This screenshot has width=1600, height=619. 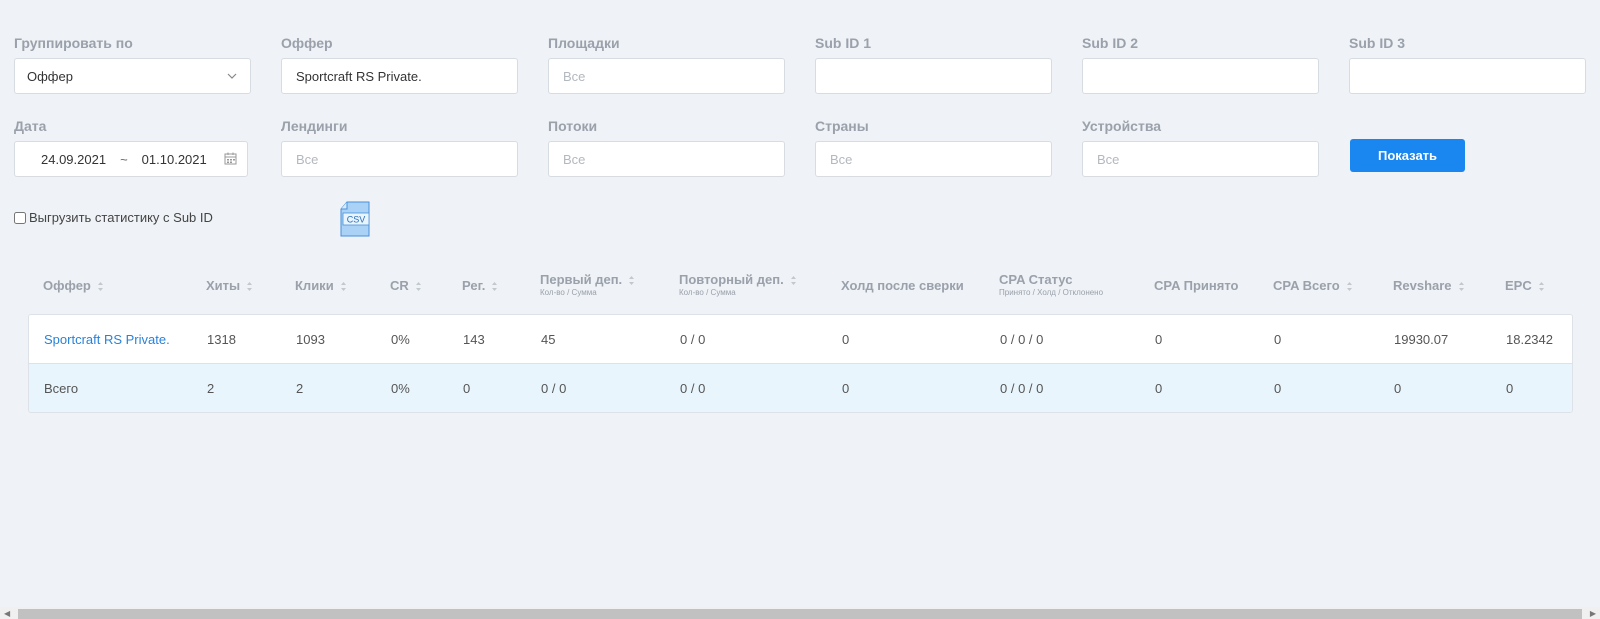 I want to click on table-cell-revshare: 19930.07, so click(x=1421, y=339).